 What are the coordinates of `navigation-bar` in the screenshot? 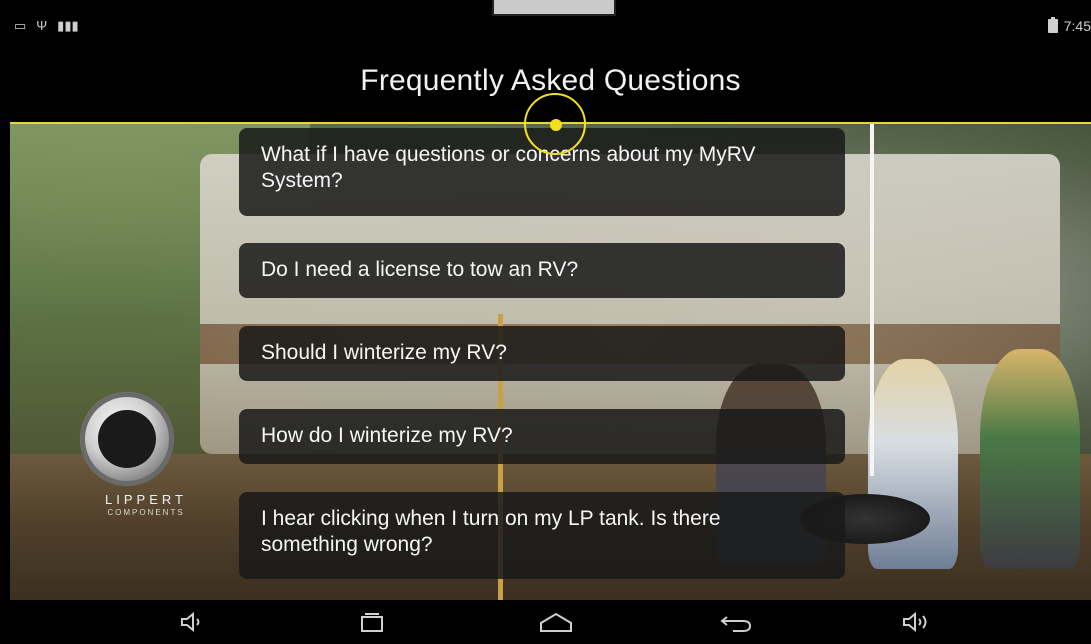 It's located at (545, 622).